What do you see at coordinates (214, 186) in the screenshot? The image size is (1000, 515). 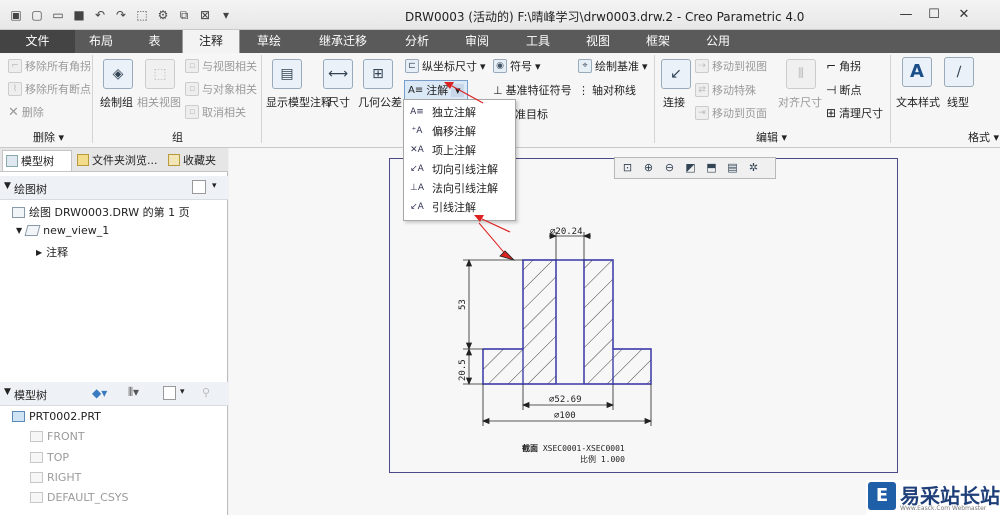 I see `tree-settings-chevron-icon: ▾` at bounding box center [214, 186].